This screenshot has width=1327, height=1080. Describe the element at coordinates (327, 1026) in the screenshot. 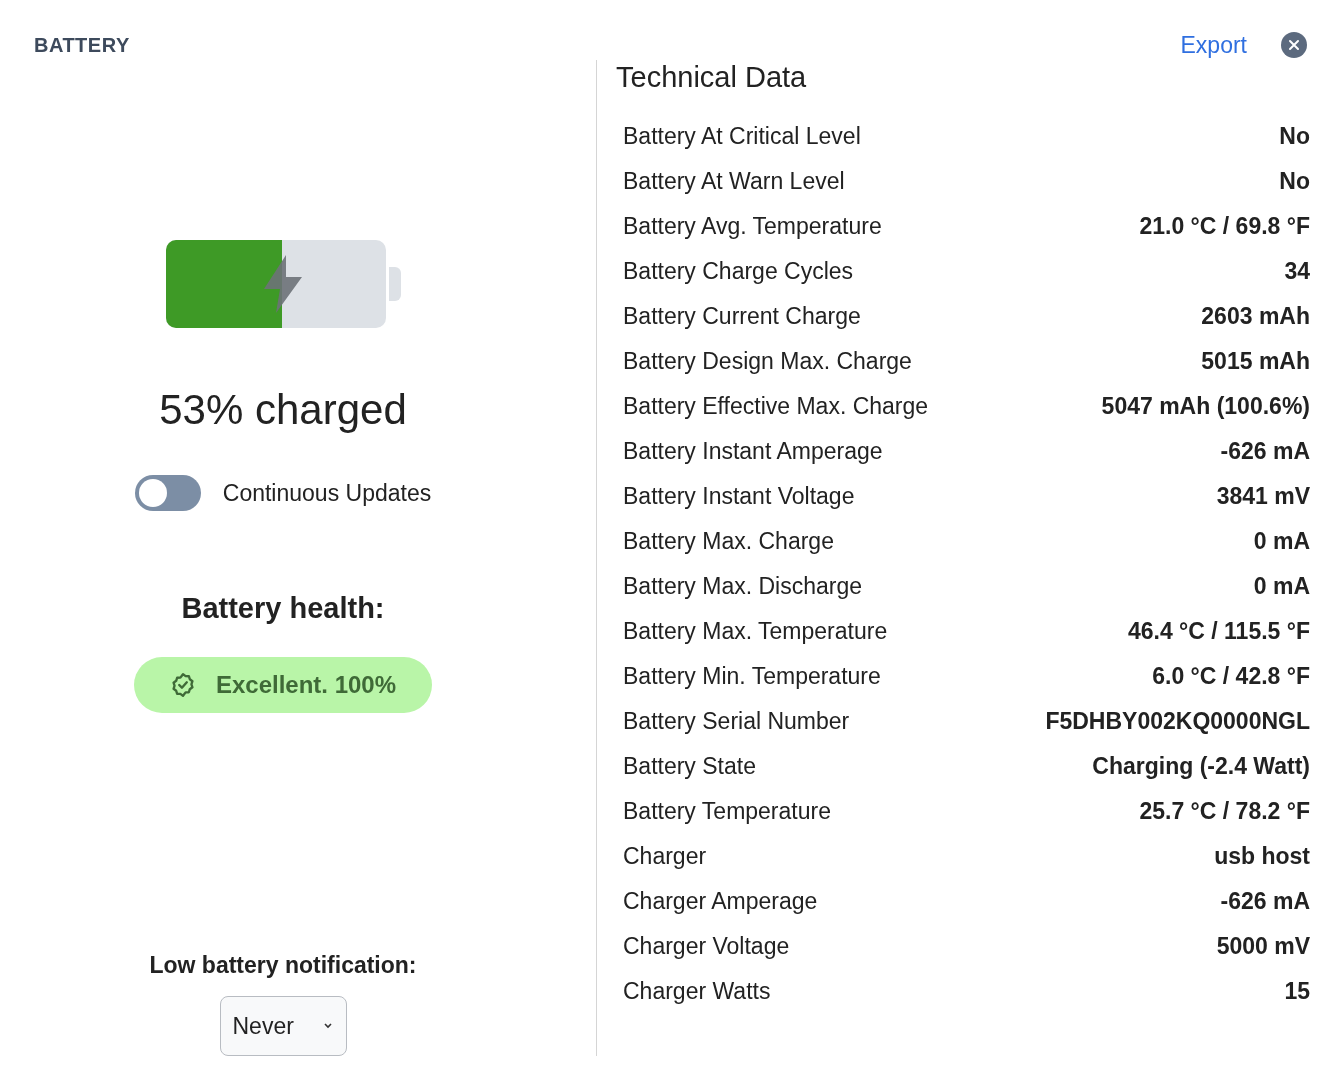

I see `chevron-down-icon` at that location.